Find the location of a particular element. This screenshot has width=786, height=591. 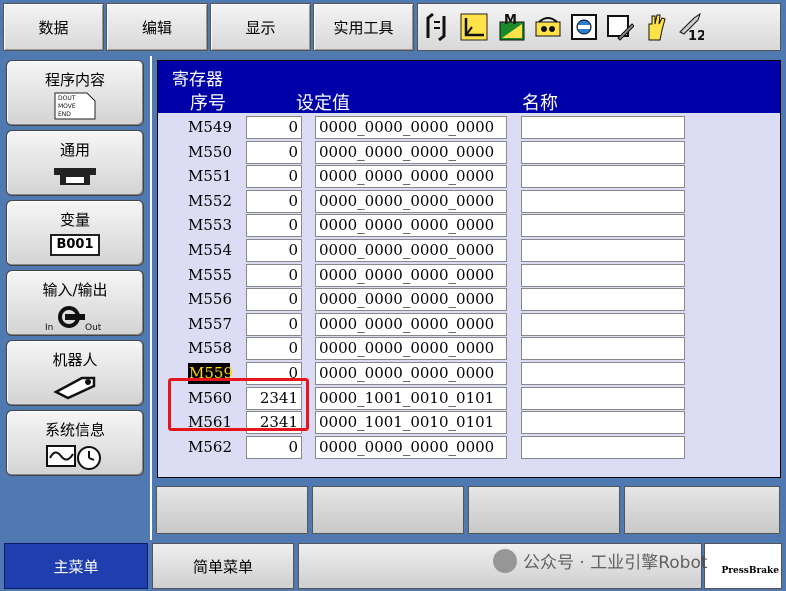

nav-general: 通用 is located at coordinates (75, 163).